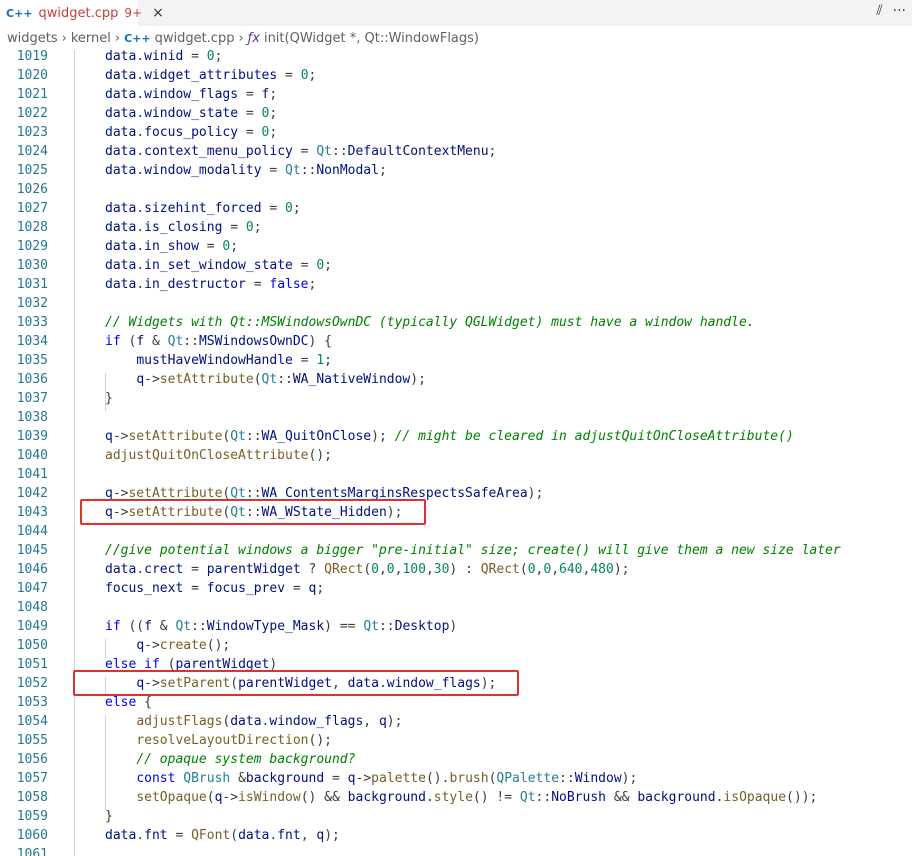 The image size is (912, 856). What do you see at coordinates (32, 740) in the screenshot?
I see `line-number: 1055` at bounding box center [32, 740].